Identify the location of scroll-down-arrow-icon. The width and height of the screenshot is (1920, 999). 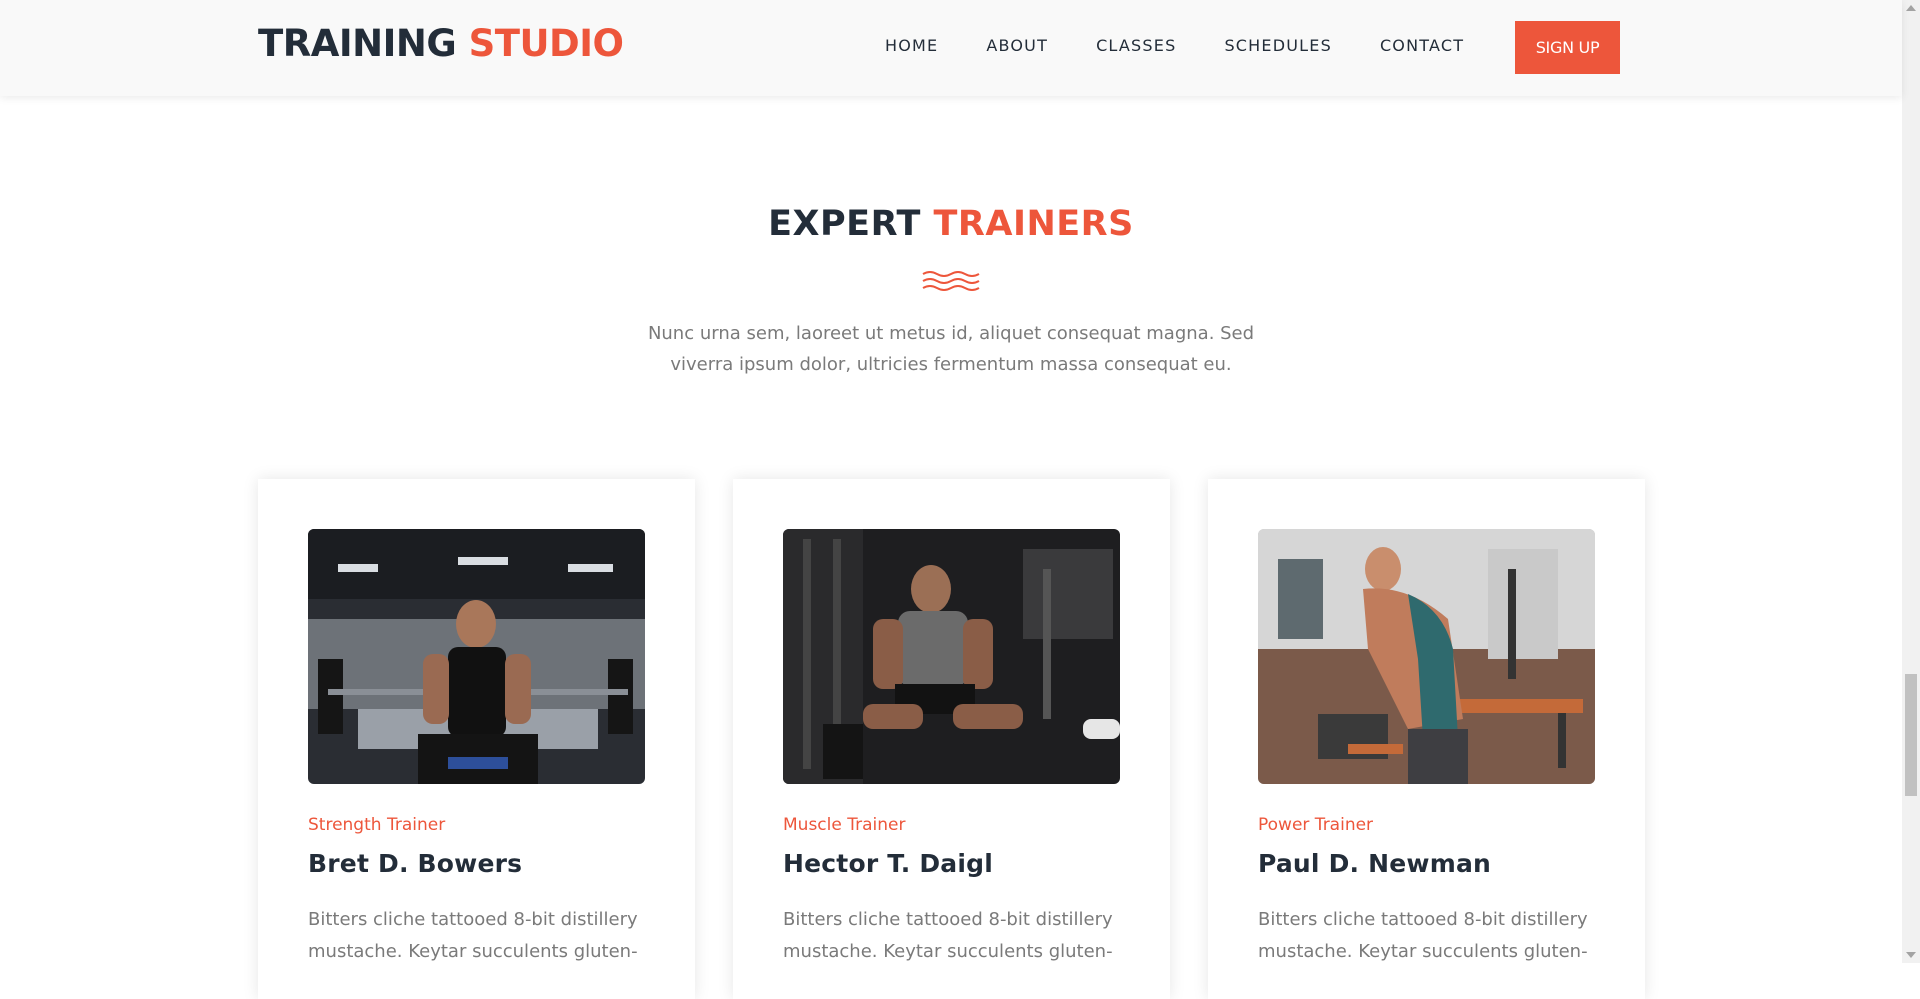
(1911, 955).